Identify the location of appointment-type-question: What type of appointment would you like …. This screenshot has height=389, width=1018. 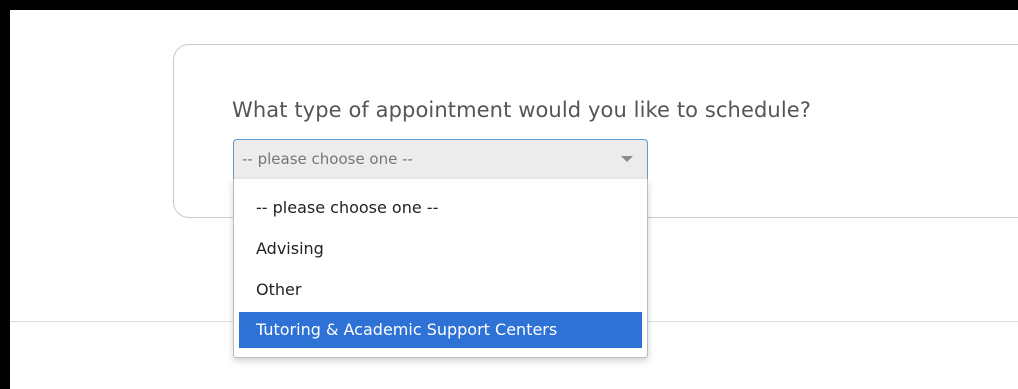
(522, 110).